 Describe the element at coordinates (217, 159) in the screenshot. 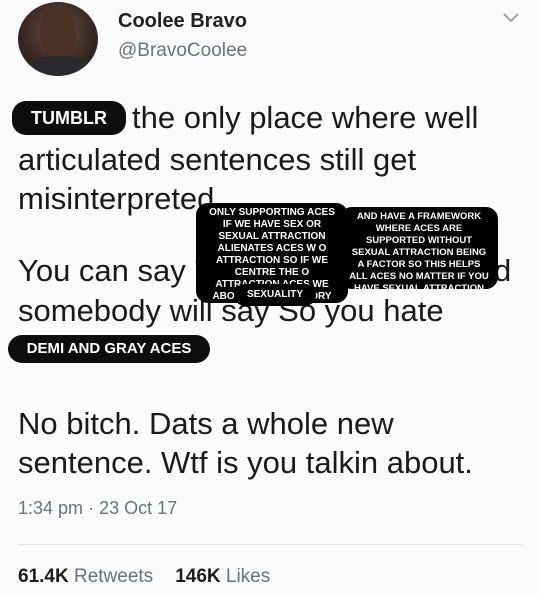

I see `tweet-text-line: articulated sentences still get` at that location.